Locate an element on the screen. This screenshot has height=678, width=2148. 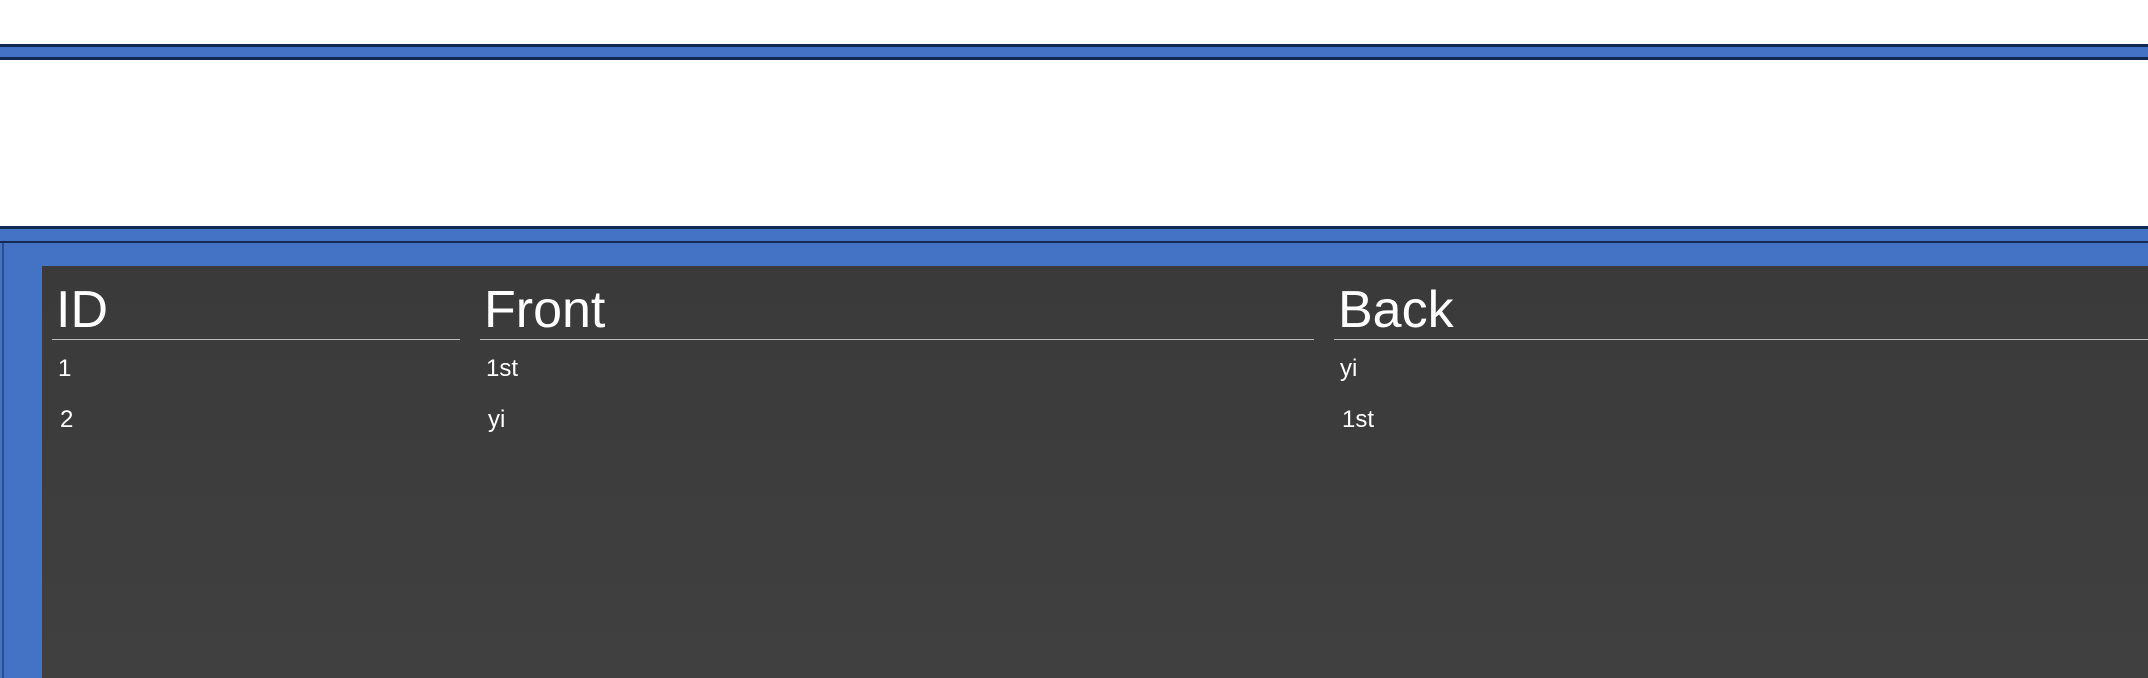
table-row-1-id: 1 is located at coordinates (259, 369).